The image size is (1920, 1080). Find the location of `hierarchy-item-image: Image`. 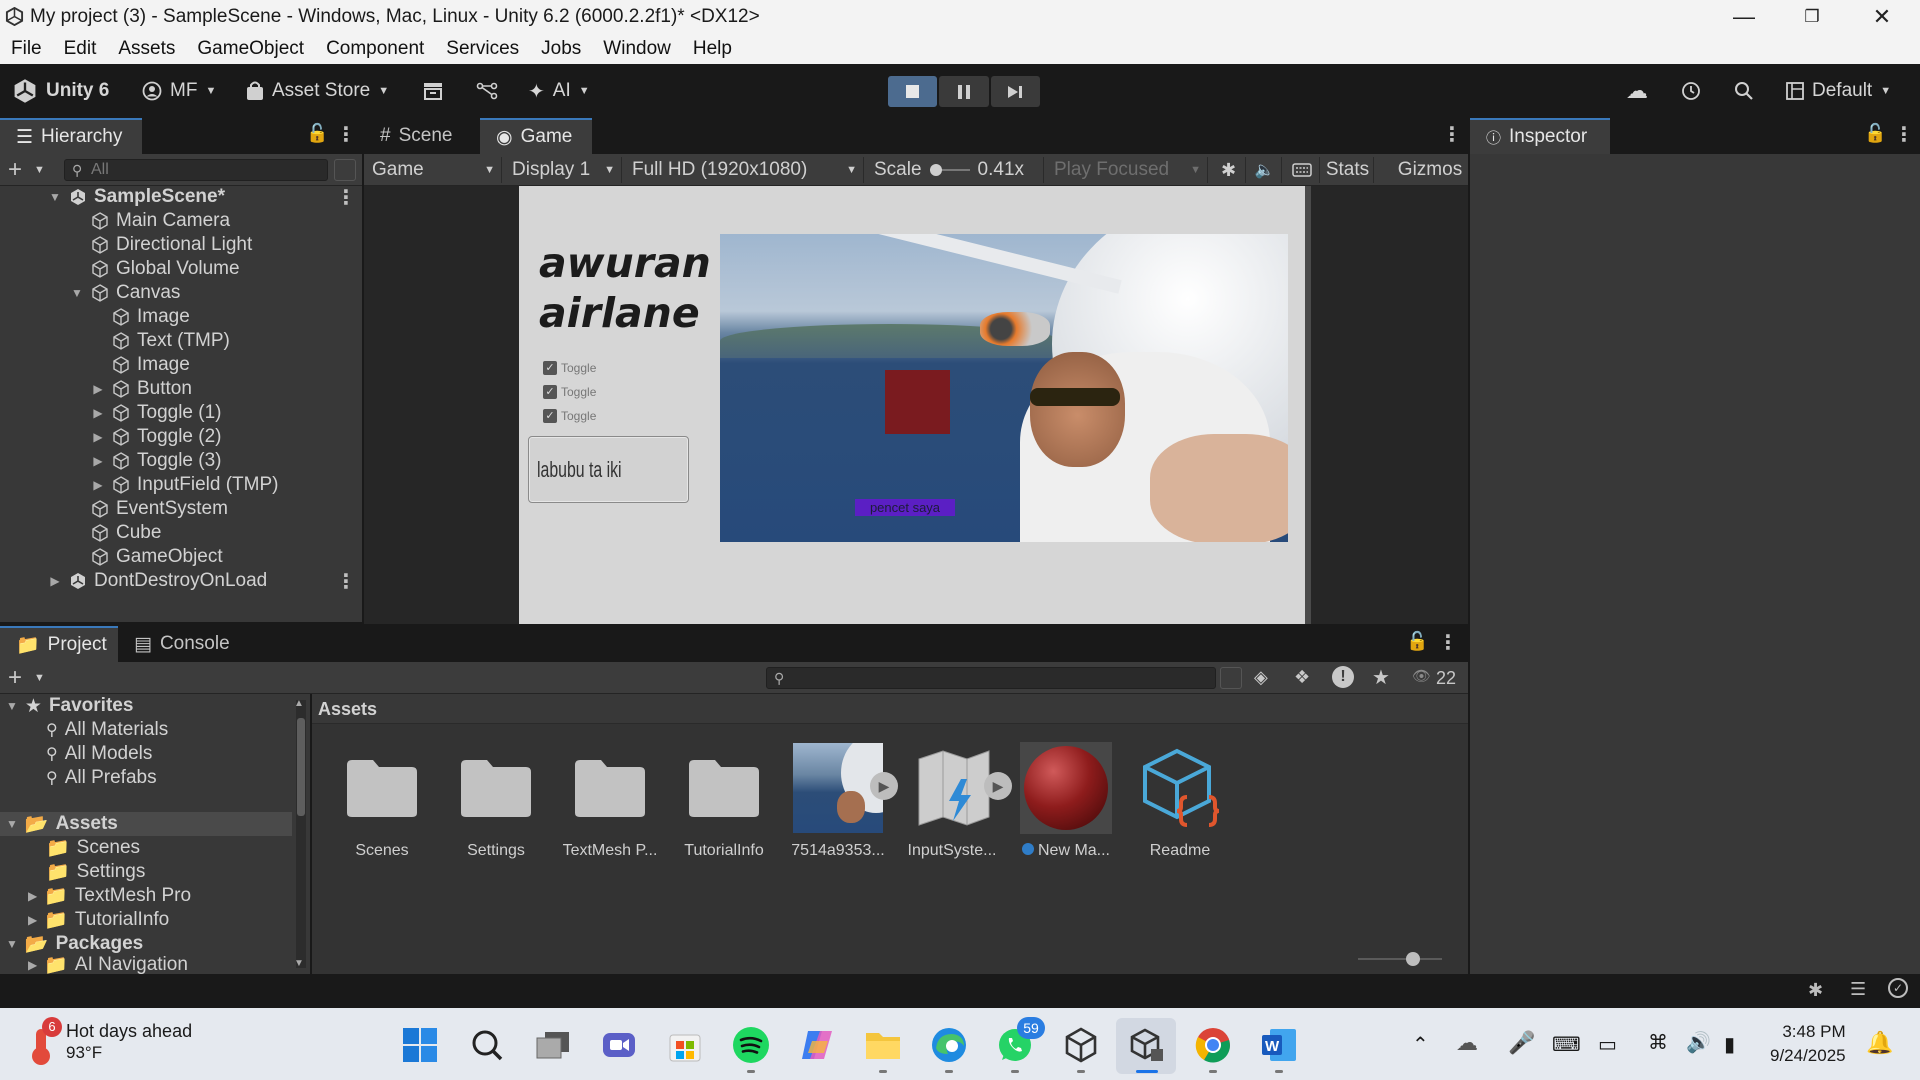

hierarchy-item-image: Image is located at coordinates (150, 317).